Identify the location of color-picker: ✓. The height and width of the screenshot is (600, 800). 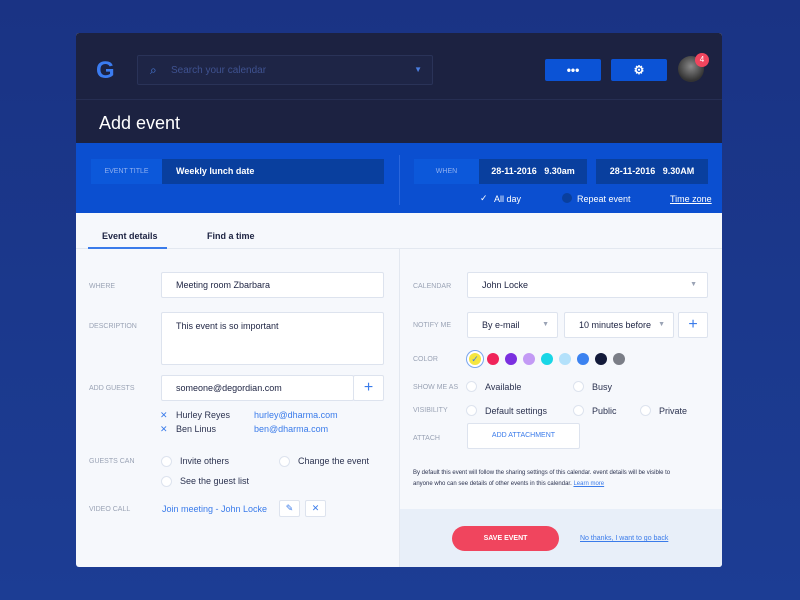
(547, 359).